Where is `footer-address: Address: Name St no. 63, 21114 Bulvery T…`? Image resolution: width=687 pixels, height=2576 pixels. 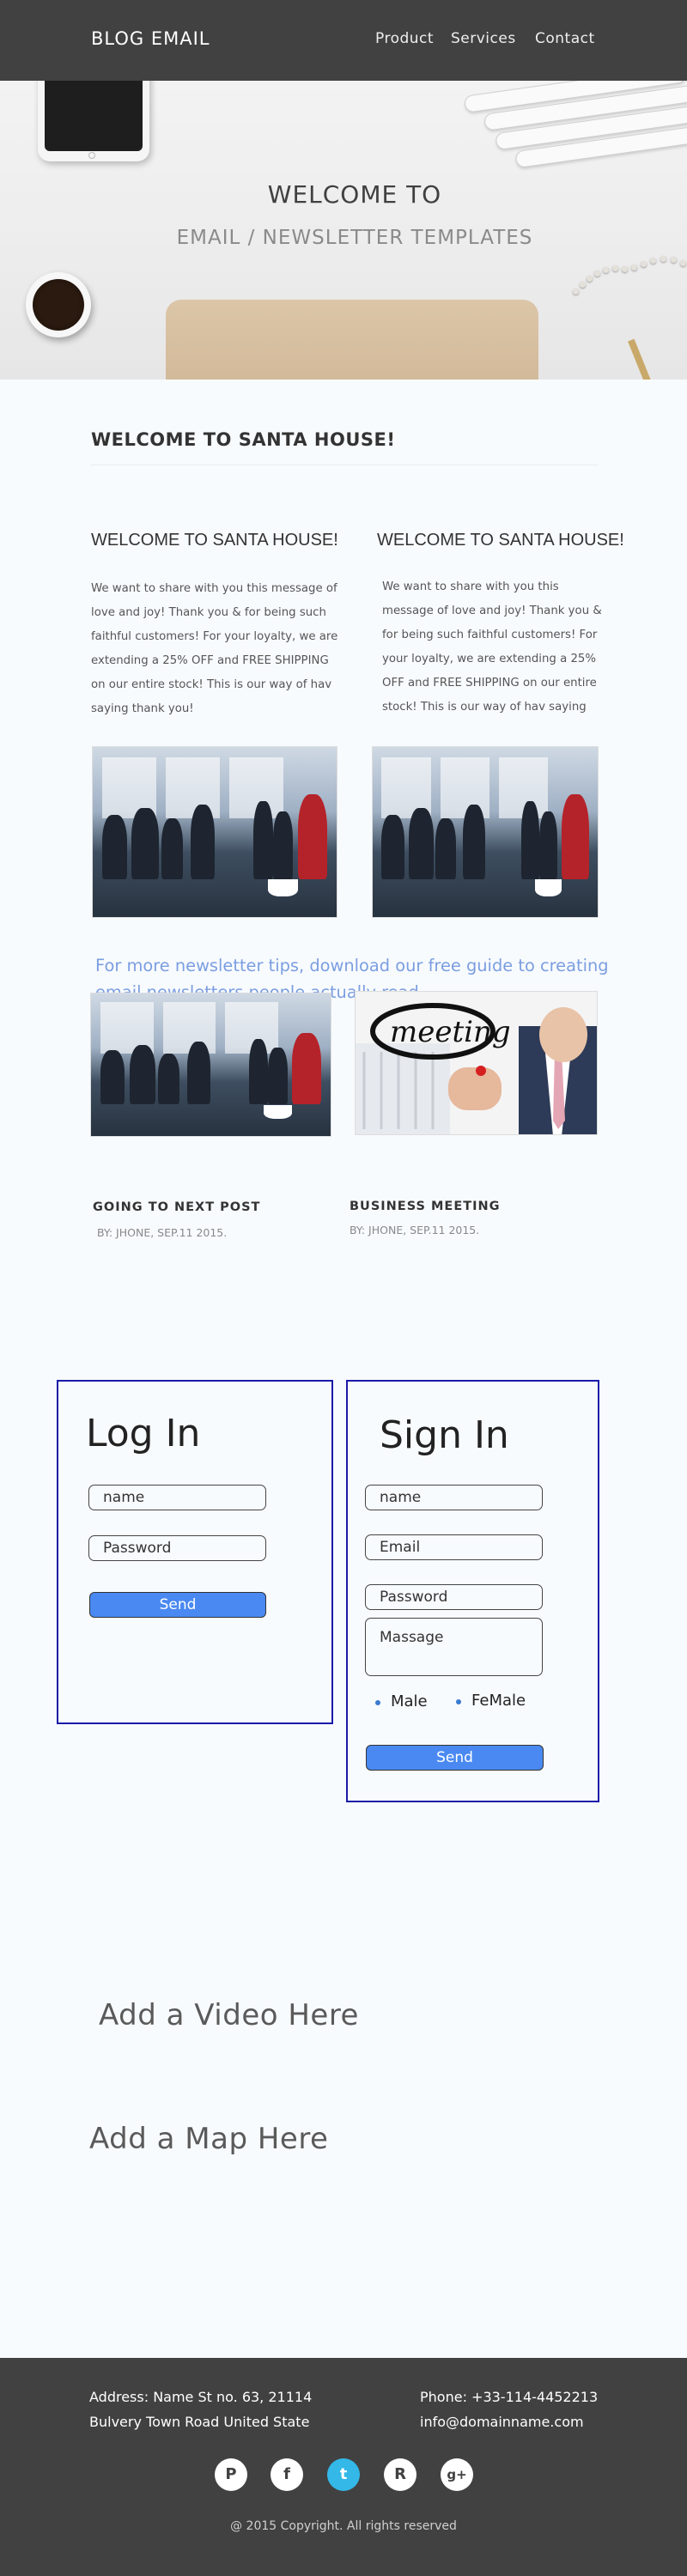 footer-address: Address: Name St no. 63, 21114 Bulvery T… is located at coordinates (201, 2409).